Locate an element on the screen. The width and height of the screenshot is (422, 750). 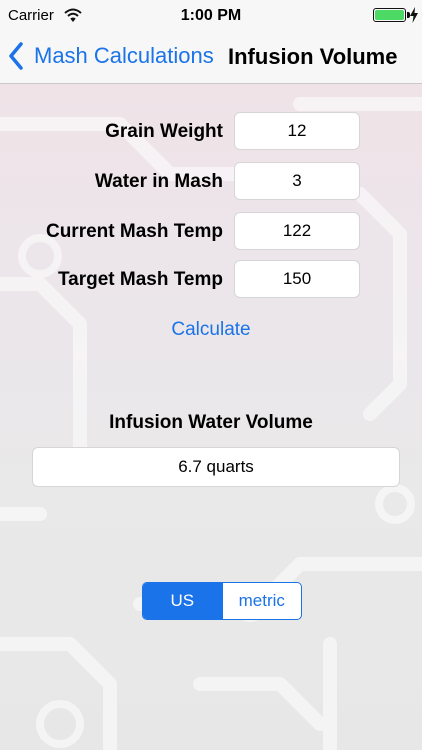
target-mash-temp-label: Target Mash Temp is located at coordinates (140, 279).